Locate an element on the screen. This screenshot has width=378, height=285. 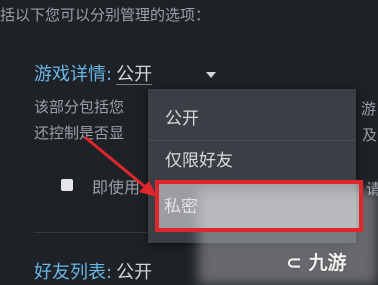
game-details-label: 游戏详情: is located at coordinates (73, 74).